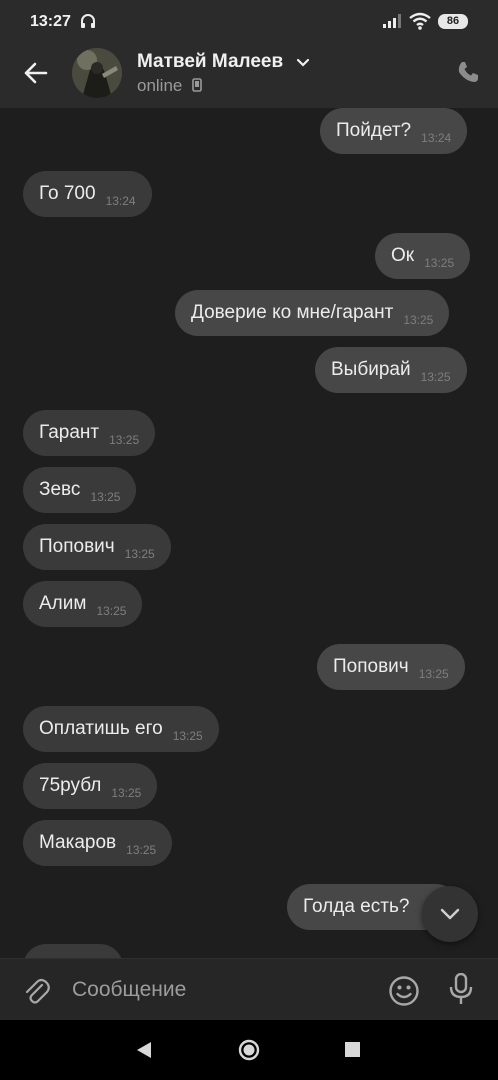  I want to click on nav-recents-icon, so click(352, 1049).